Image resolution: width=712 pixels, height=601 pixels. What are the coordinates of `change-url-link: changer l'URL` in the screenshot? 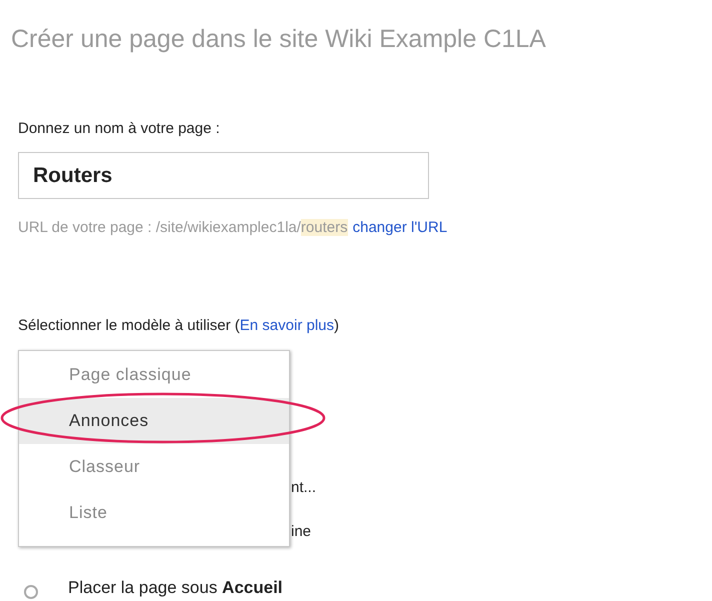 It's located at (400, 228).